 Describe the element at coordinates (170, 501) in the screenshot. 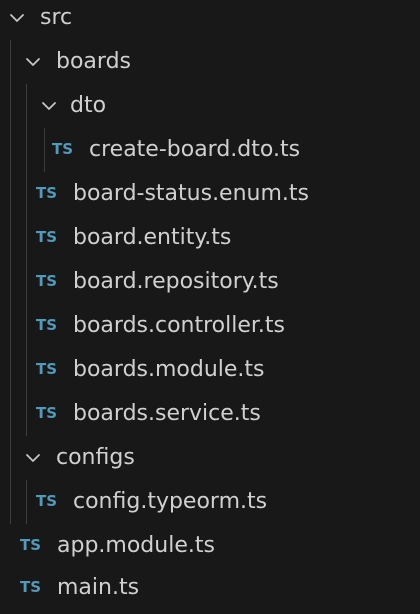

I see `file-label: config.typeorm.ts` at that location.